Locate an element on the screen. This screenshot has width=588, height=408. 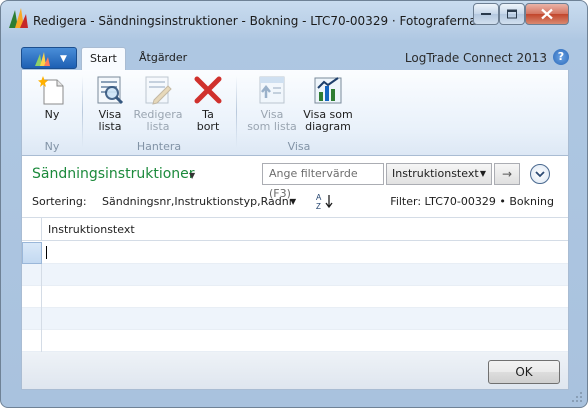
close-icon is located at coordinates (547, 14).